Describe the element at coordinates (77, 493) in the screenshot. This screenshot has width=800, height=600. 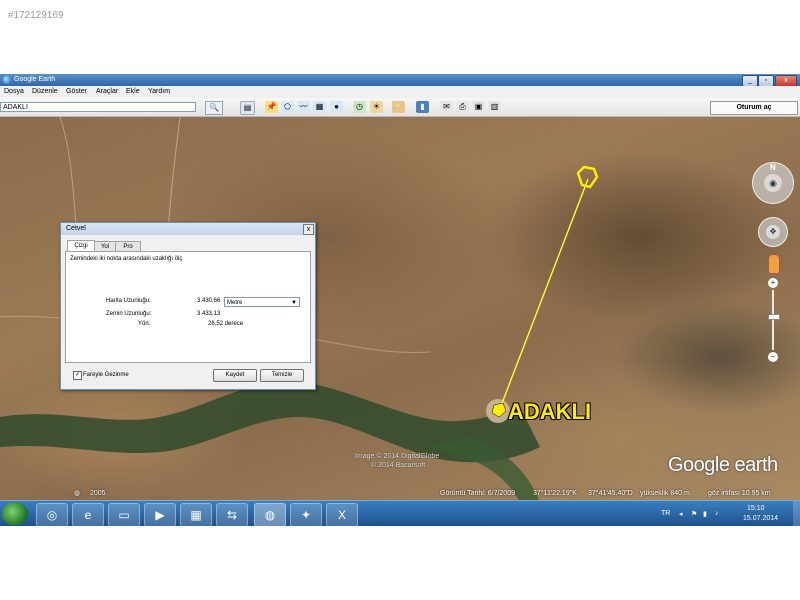
I see `globe-icon: ◍` at that location.